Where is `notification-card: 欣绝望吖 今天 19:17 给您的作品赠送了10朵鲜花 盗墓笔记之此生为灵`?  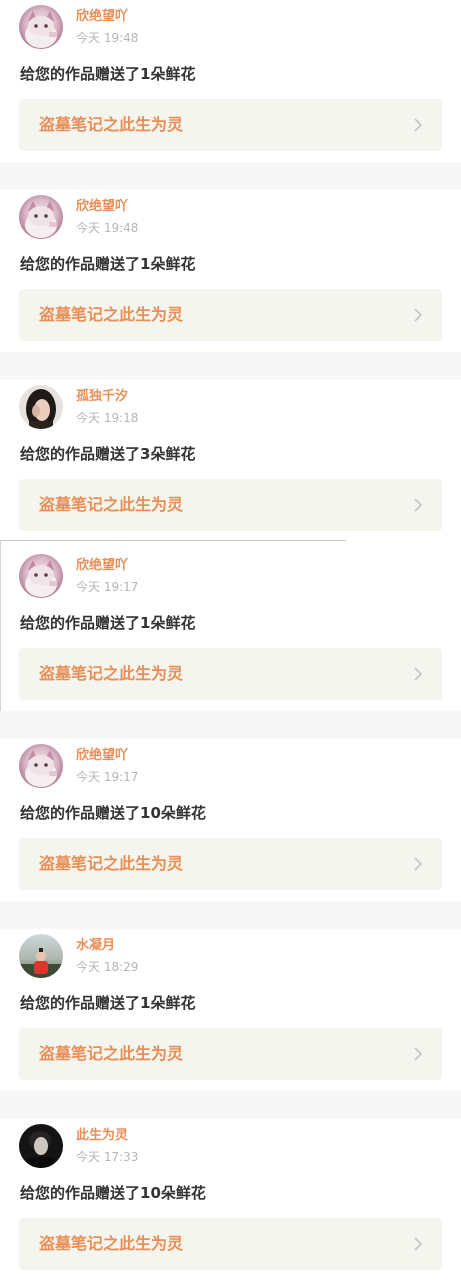
notification-card: 欣绝望吖 今天 19:17 给您的作品赠送了10朵鲜花 盗墓笔记之此生为灵 is located at coordinates (230, 820).